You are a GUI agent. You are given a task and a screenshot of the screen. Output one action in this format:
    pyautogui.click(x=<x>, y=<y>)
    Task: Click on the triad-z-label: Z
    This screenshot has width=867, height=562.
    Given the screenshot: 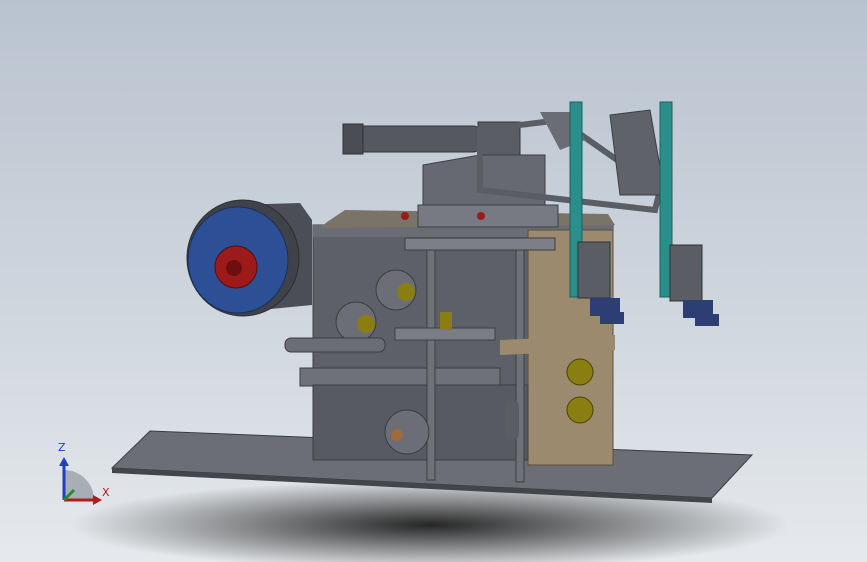 What is the action you would take?
    pyautogui.click(x=62, y=447)
    